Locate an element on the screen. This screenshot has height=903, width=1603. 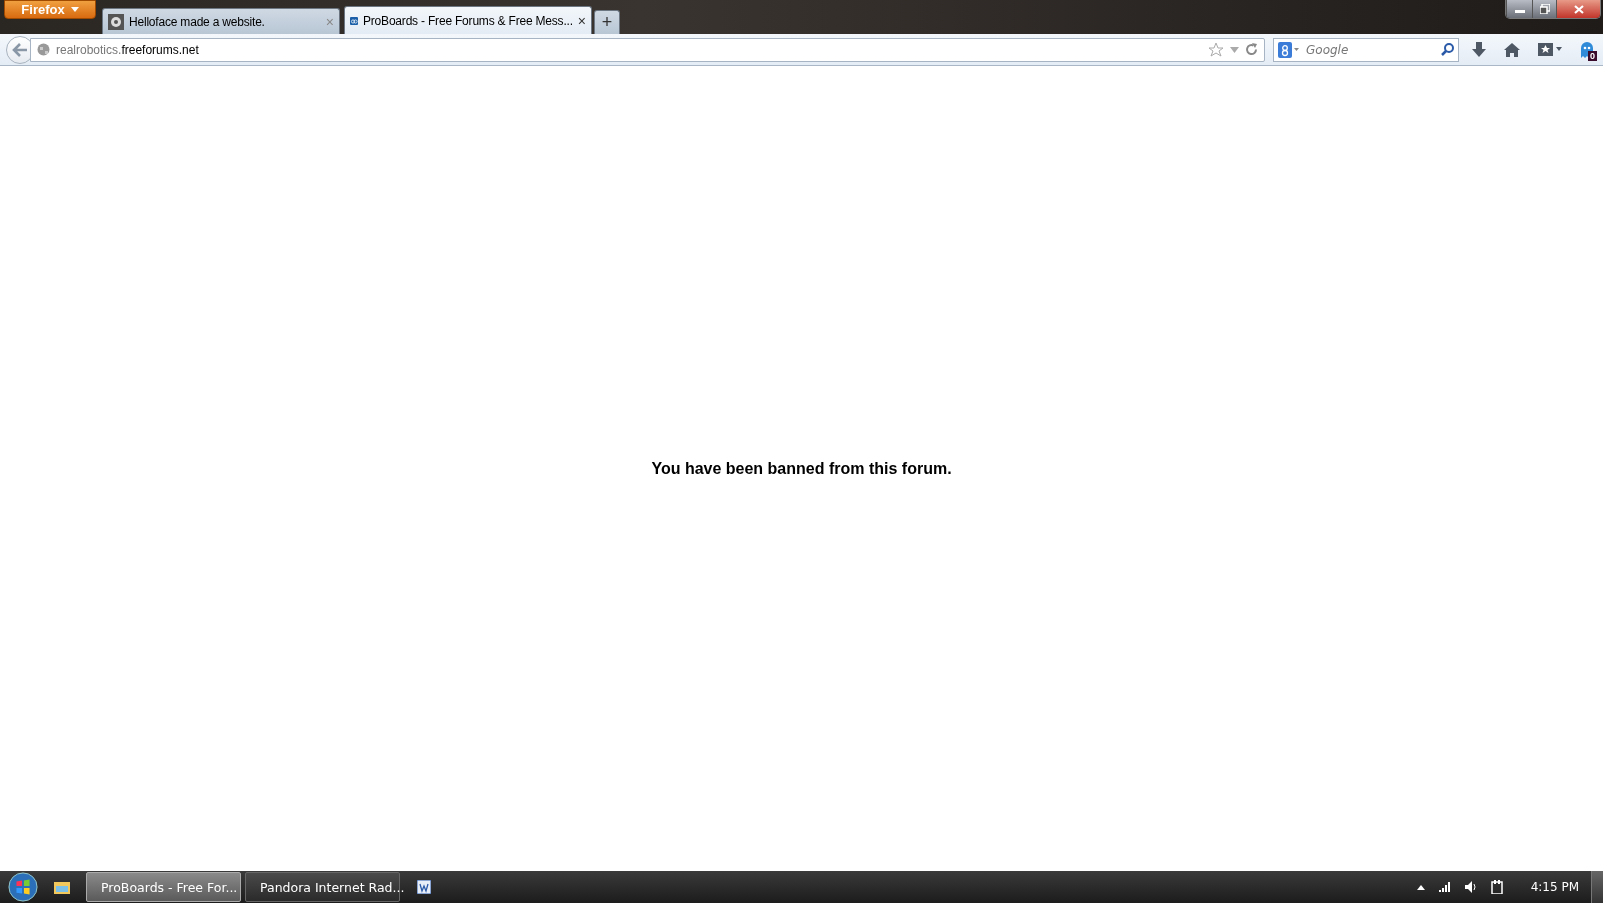
browser-tab: ProBoards - Free Forums & Free Mess... × is located at coordinates (468, 20).